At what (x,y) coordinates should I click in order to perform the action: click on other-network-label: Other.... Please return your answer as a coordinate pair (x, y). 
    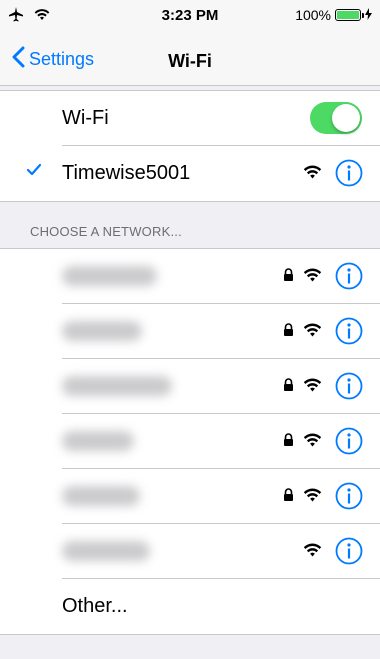
    Looking at the image, I should click on (95, 606).